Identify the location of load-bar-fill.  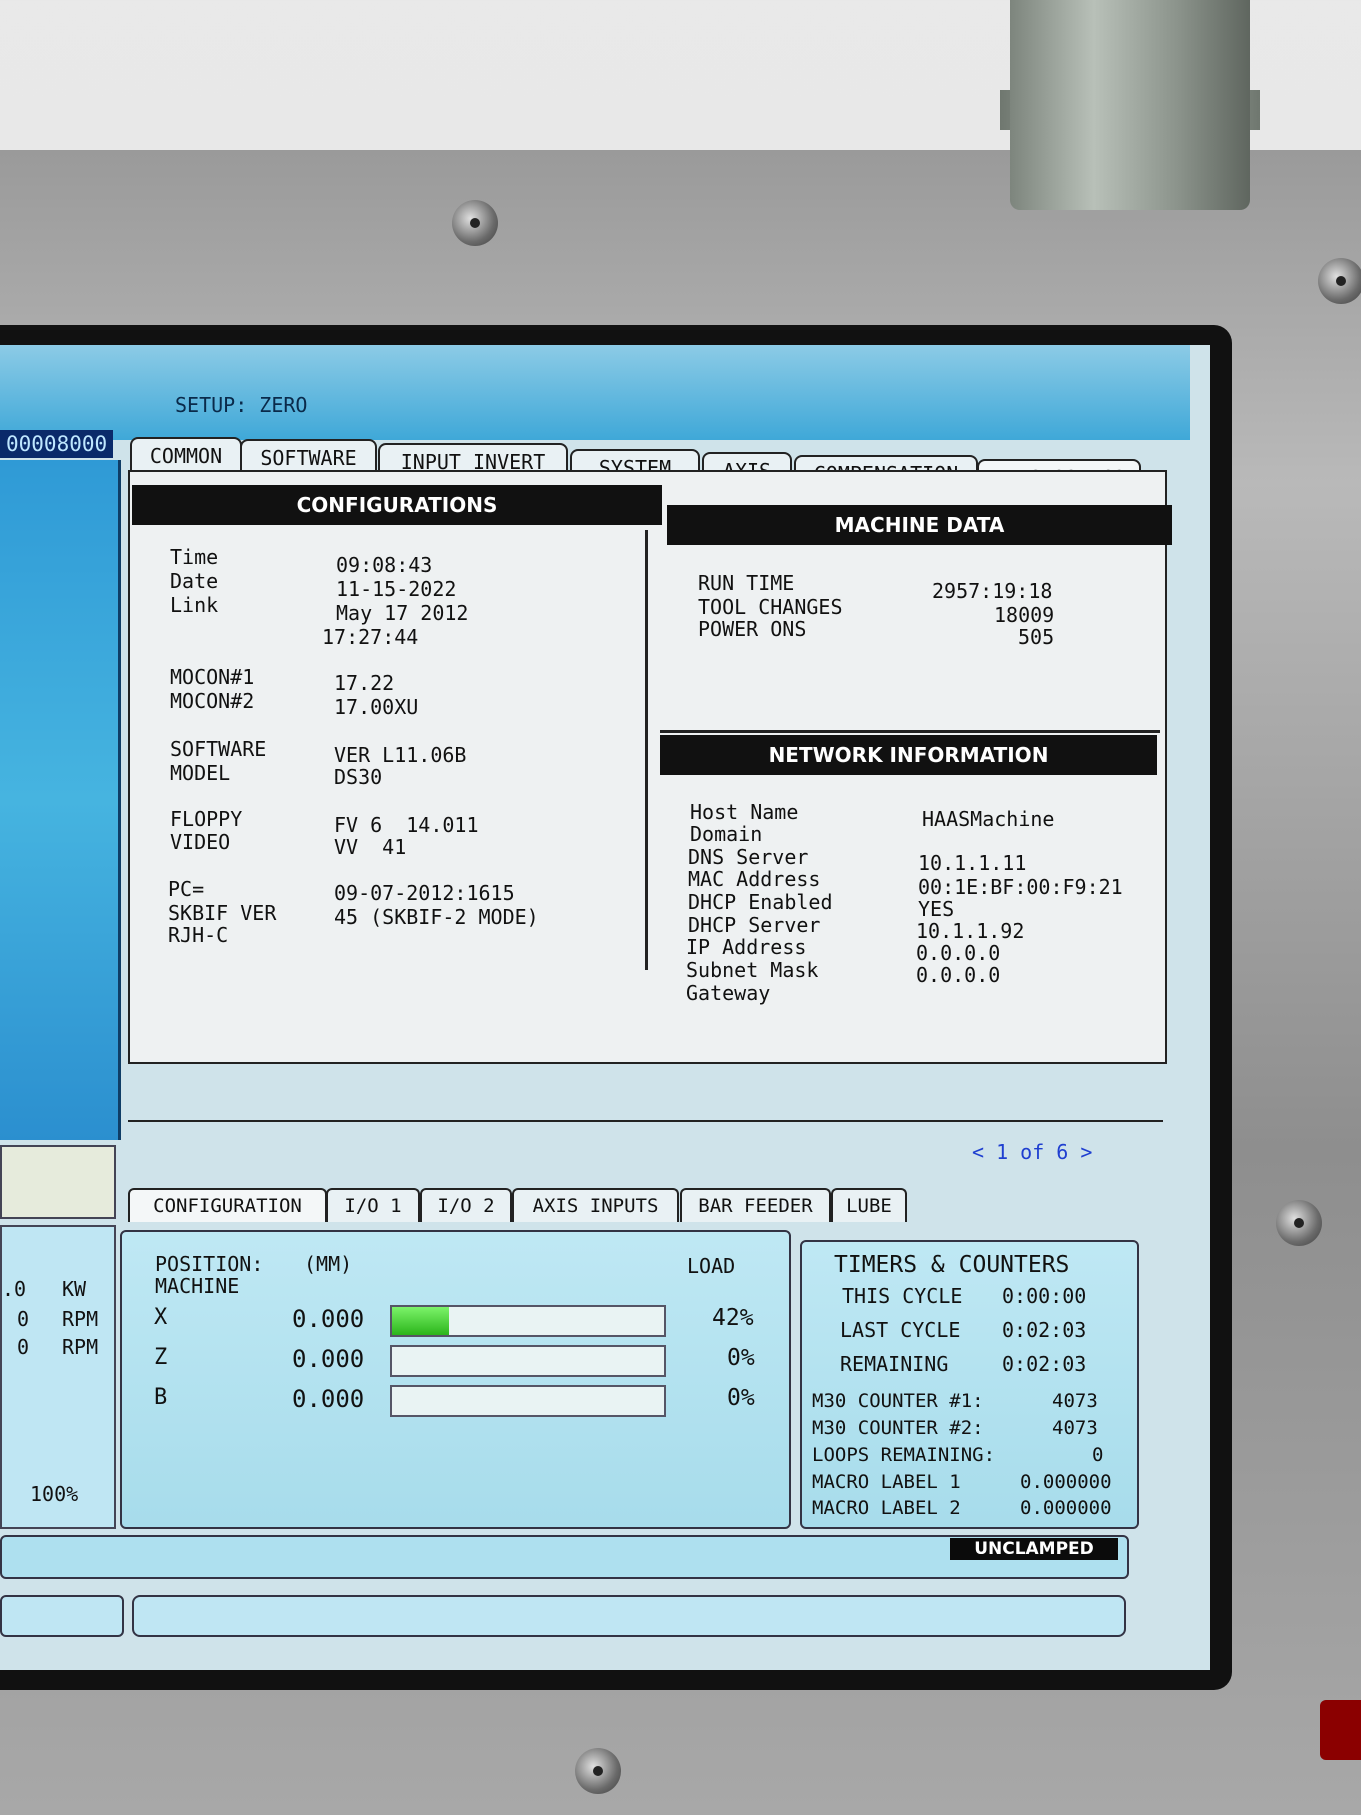
(421, 1321).